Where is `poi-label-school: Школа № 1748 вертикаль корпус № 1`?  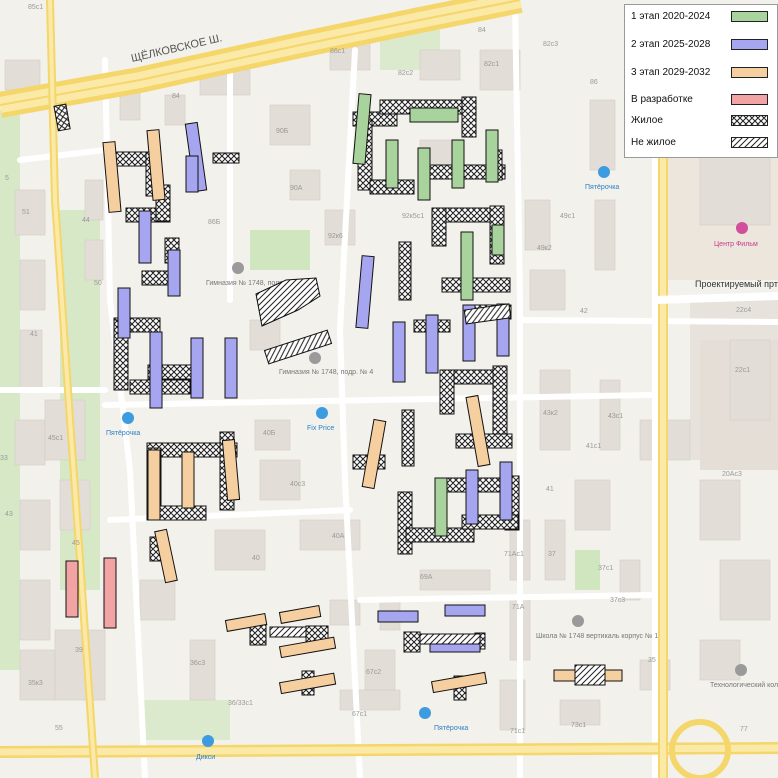
poi-label-school: Школа № 1748 вертикаль корпус № 1 is located at coordinates (597, 636).